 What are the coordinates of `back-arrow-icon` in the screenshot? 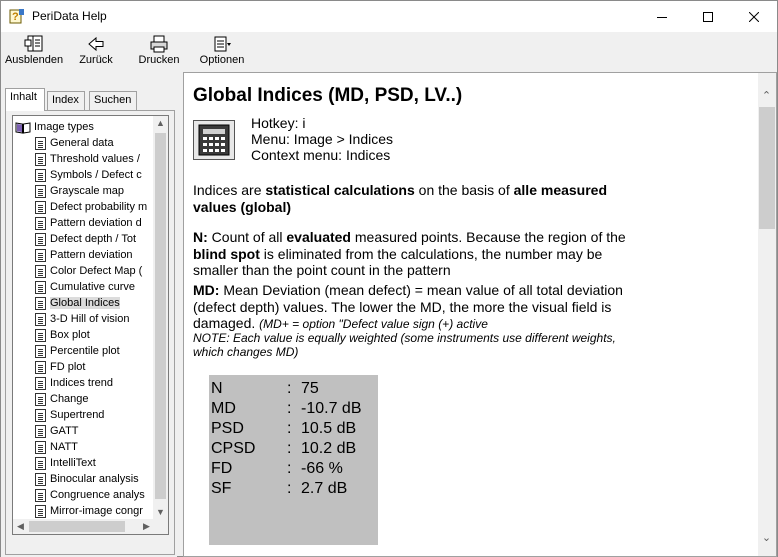 It's located at (96, 44).